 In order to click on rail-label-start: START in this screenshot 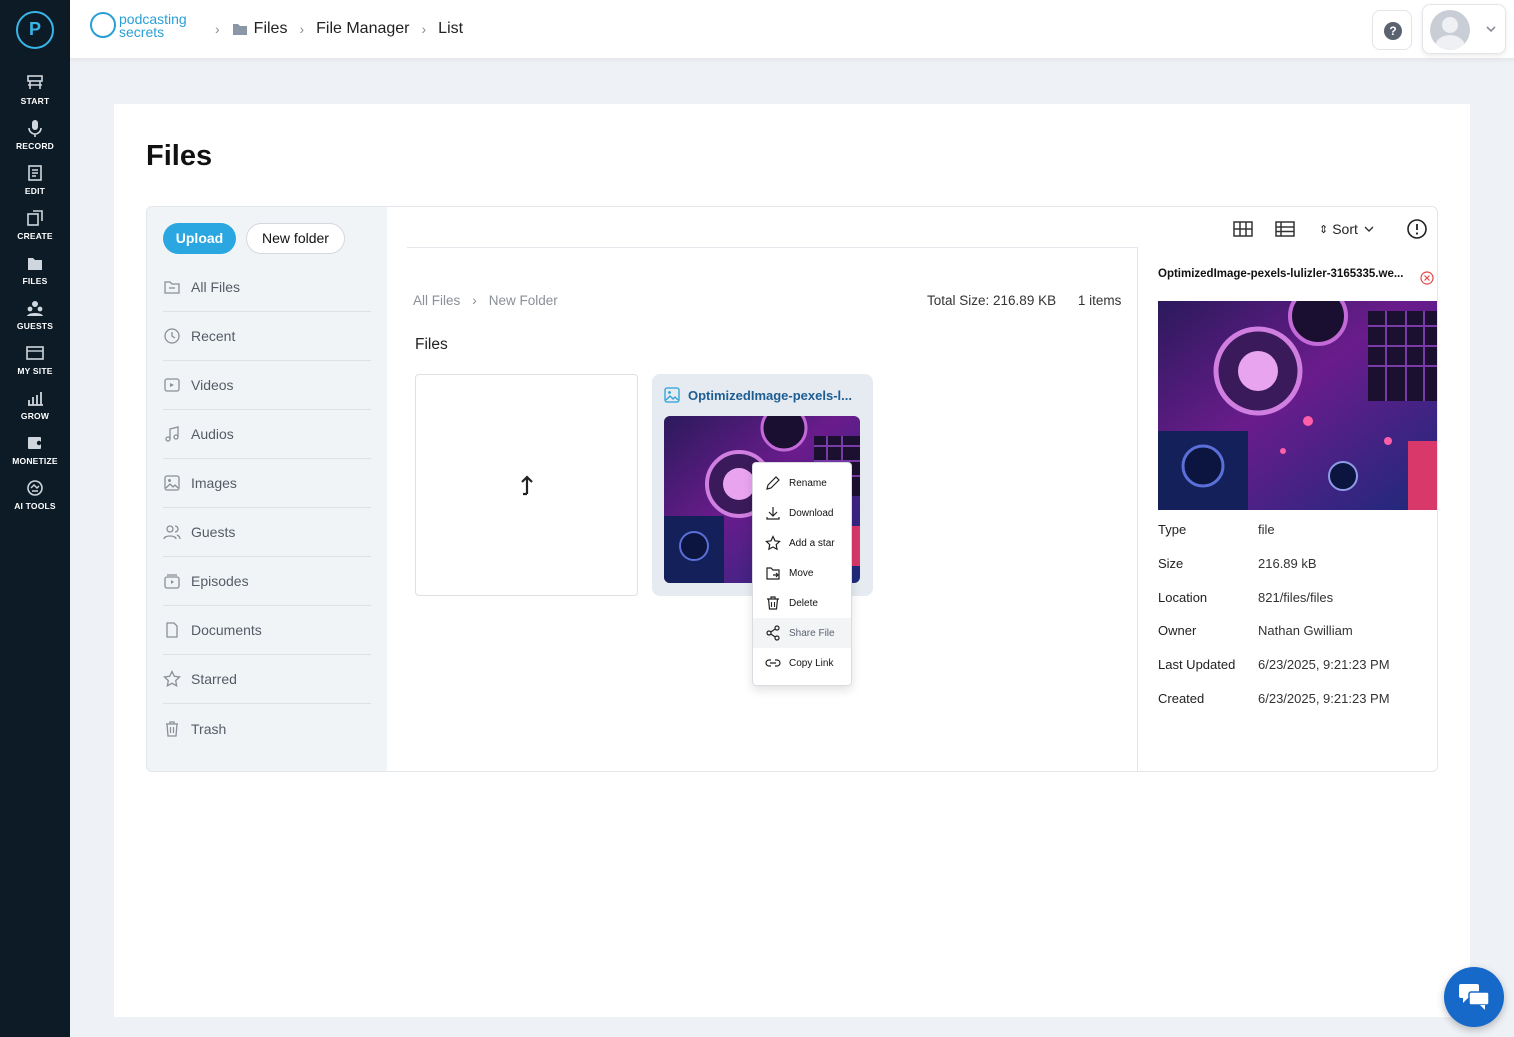, I will do `click(35, 101)`.